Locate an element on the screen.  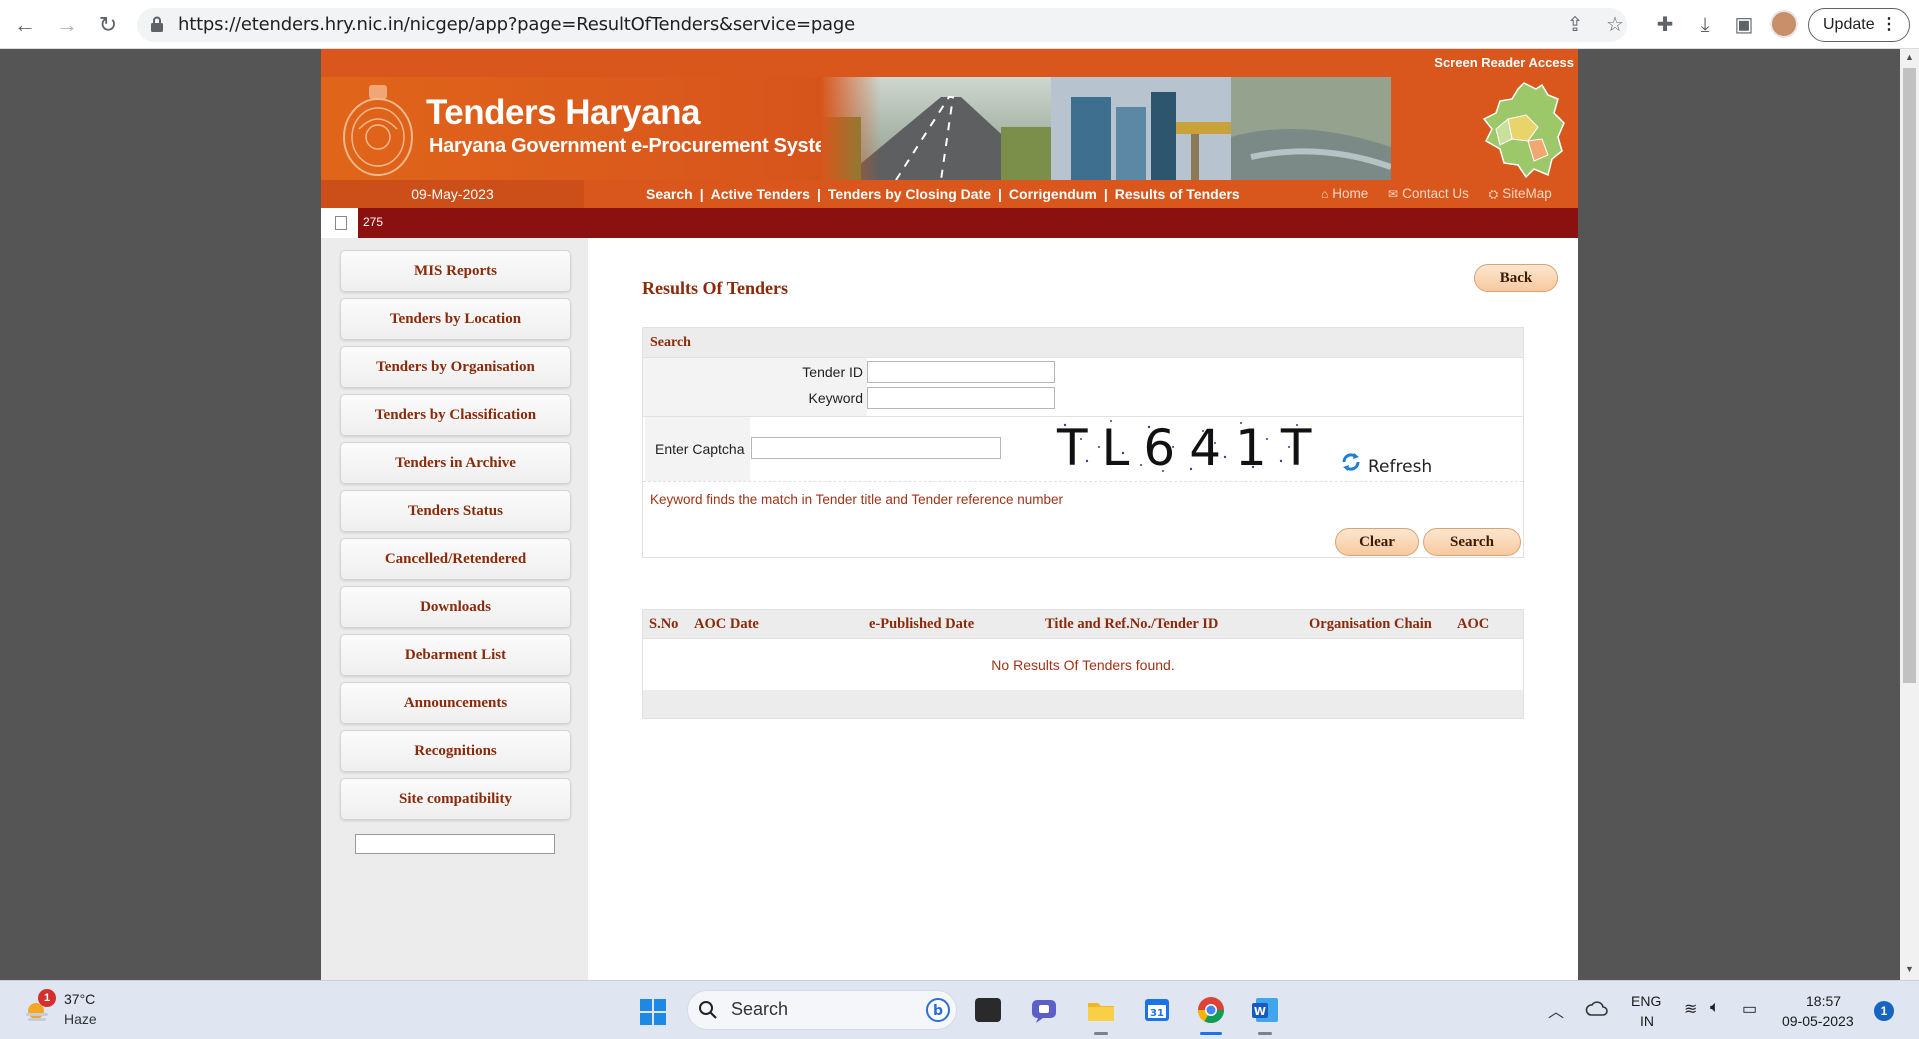
nav-search: Search is located at coordinates (669, 194).